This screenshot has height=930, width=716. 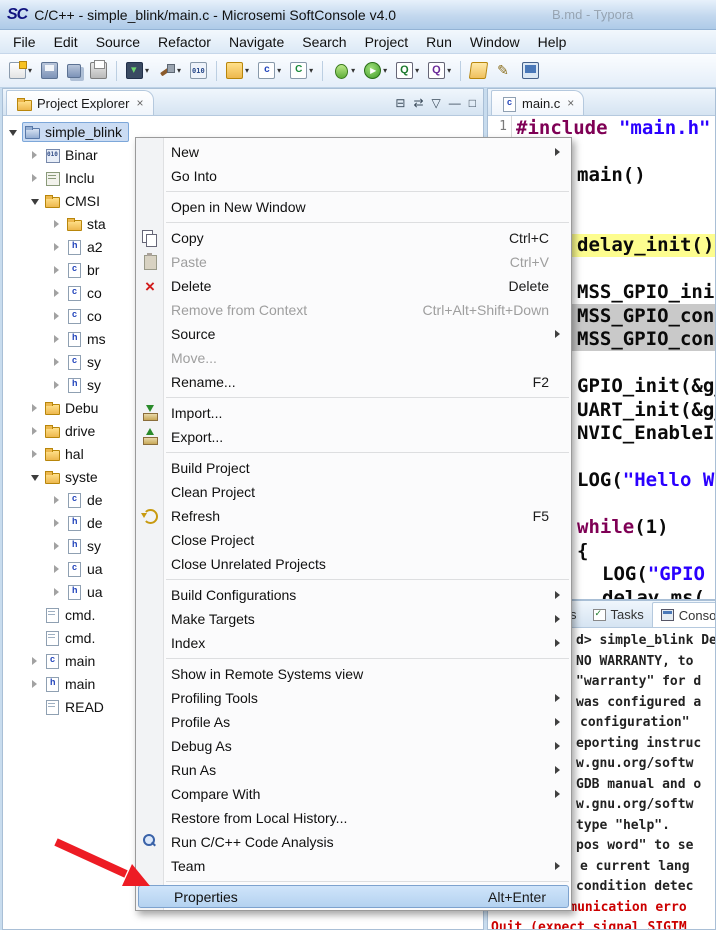 I want to click on menu-item-index: Index, so click(x=353, y=643).